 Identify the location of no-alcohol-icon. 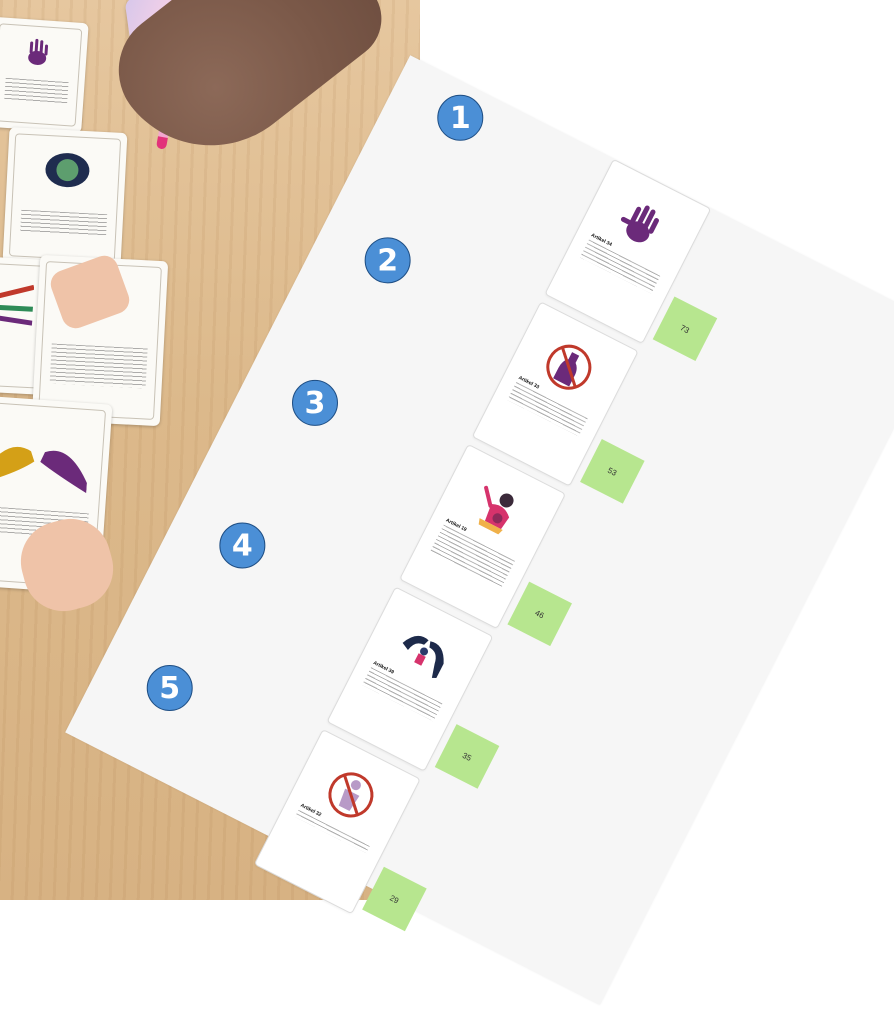
(569, 367).